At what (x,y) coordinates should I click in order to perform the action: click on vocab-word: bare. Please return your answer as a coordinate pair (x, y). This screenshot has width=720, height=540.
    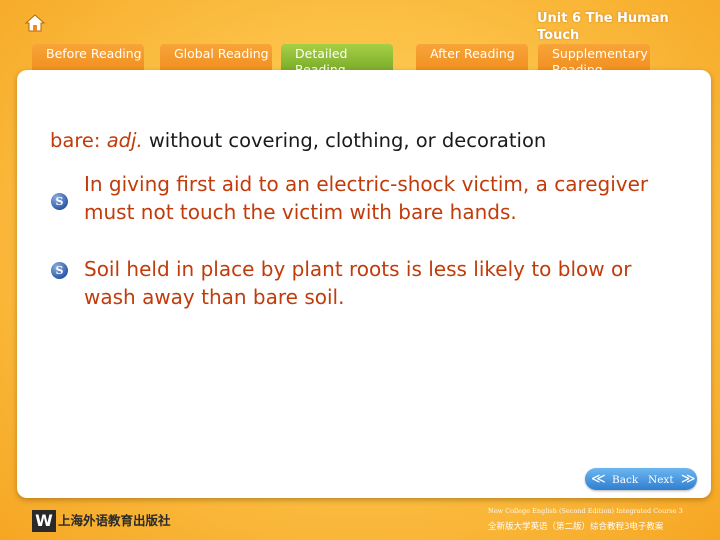
    Looking at the image, I should click on (72, 140).